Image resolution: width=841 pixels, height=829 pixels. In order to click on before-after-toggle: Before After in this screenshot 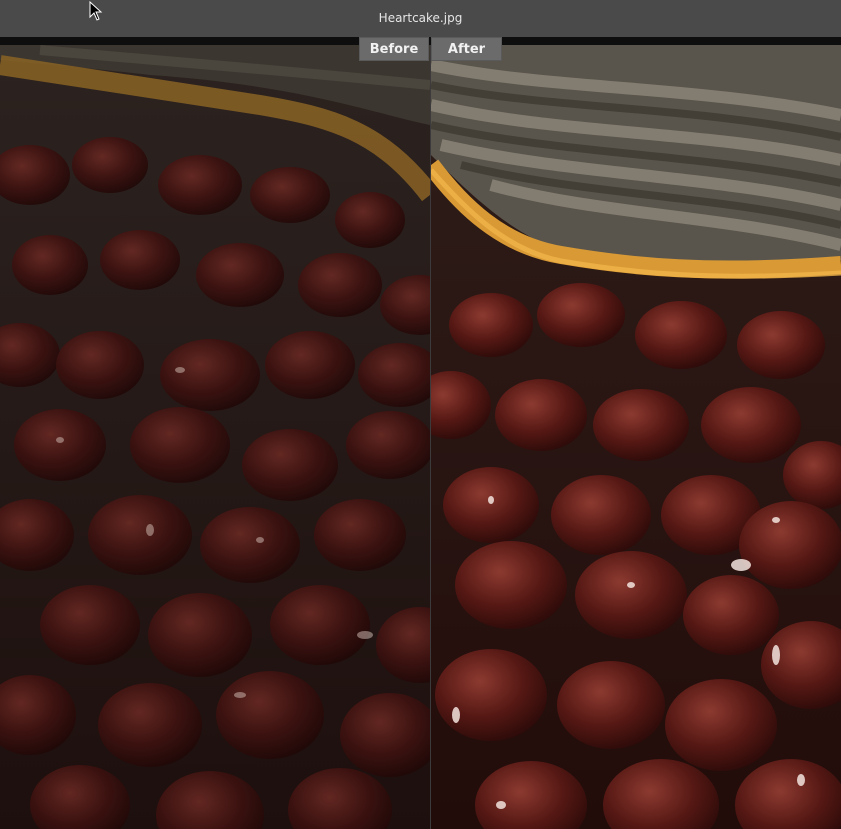, I will do `click(430, 49)`.